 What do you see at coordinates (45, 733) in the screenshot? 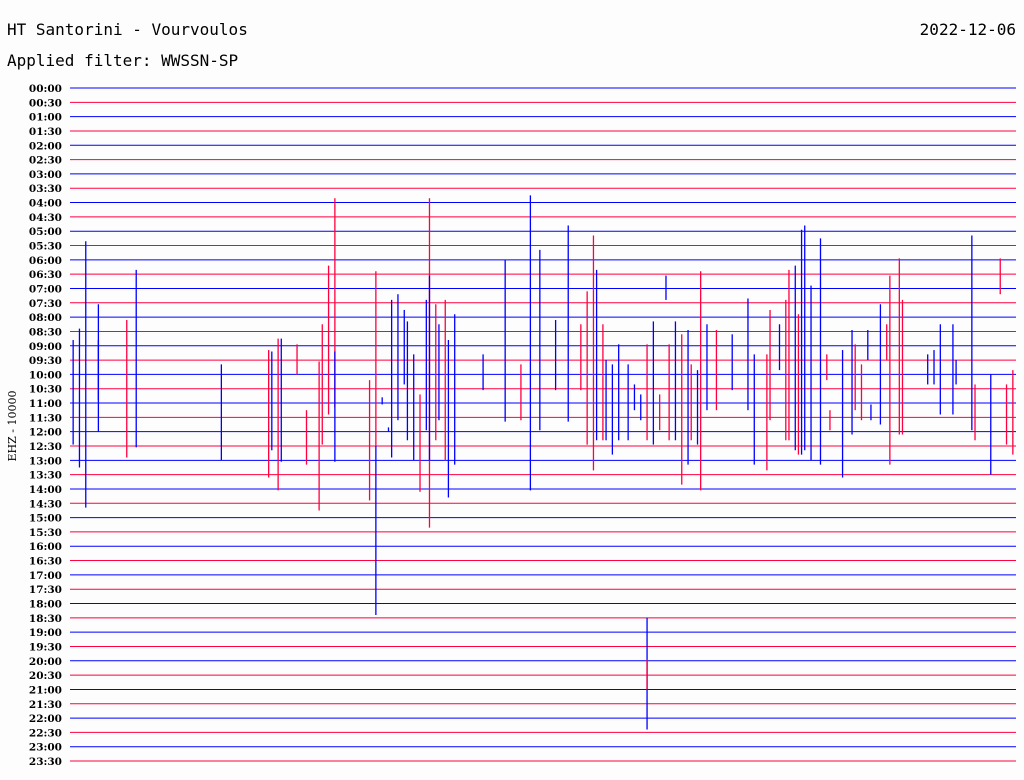
I see `time-tick-label: 22:30` at bounding box center [45, 733].